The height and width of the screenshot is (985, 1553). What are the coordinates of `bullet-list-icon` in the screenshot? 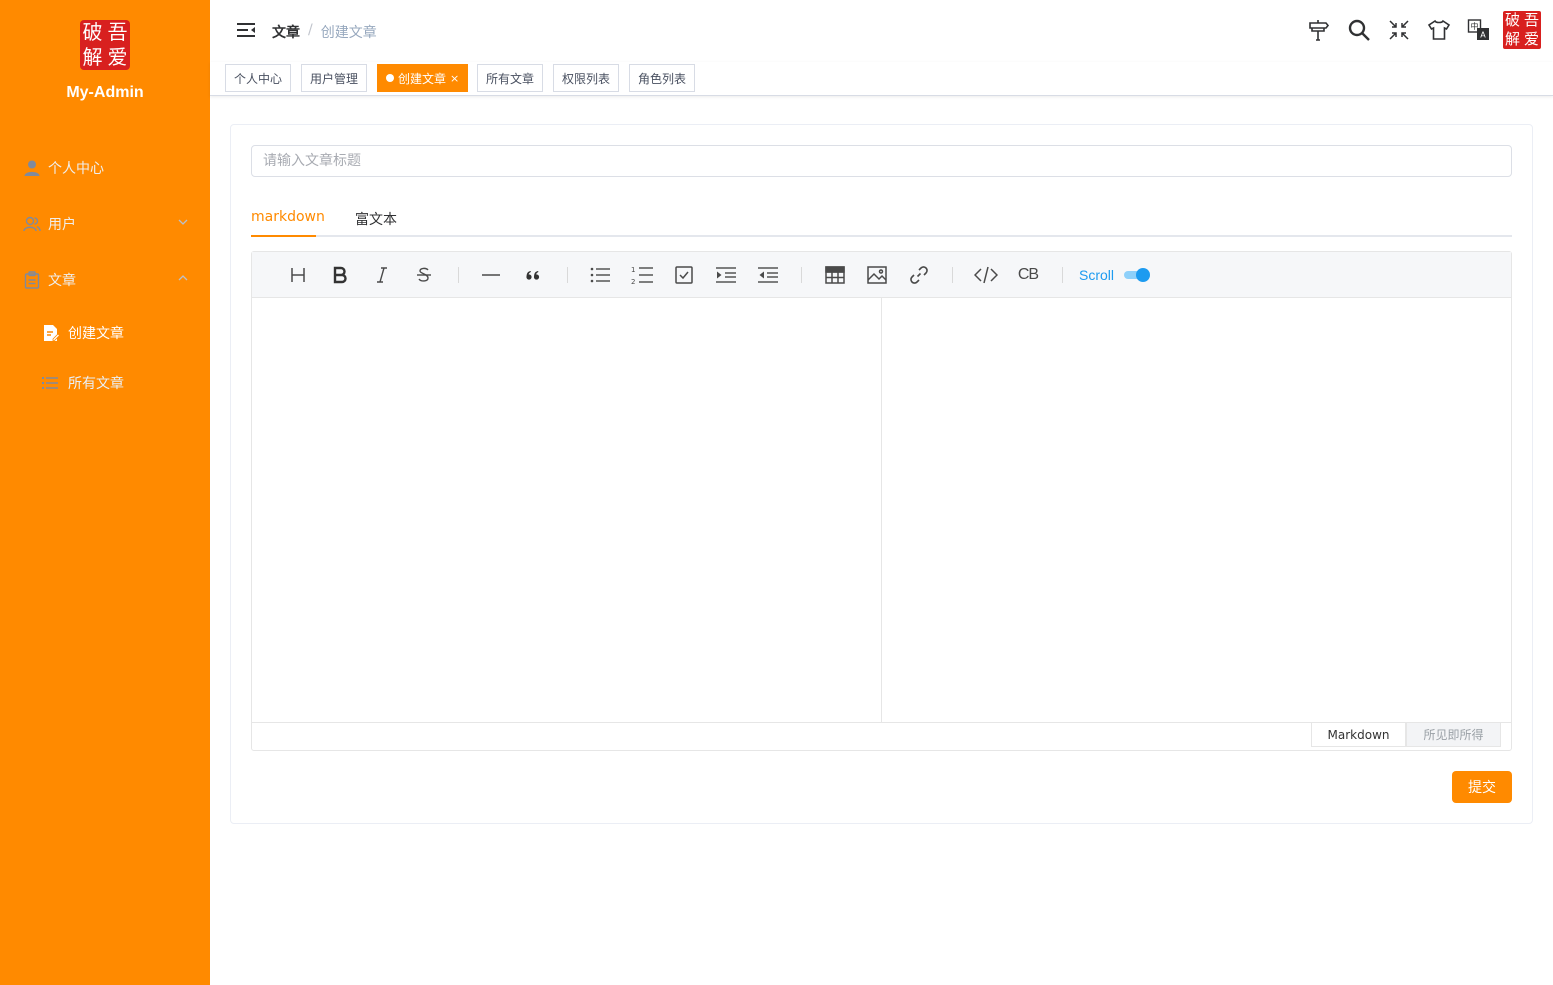 It's located at (600, 275).